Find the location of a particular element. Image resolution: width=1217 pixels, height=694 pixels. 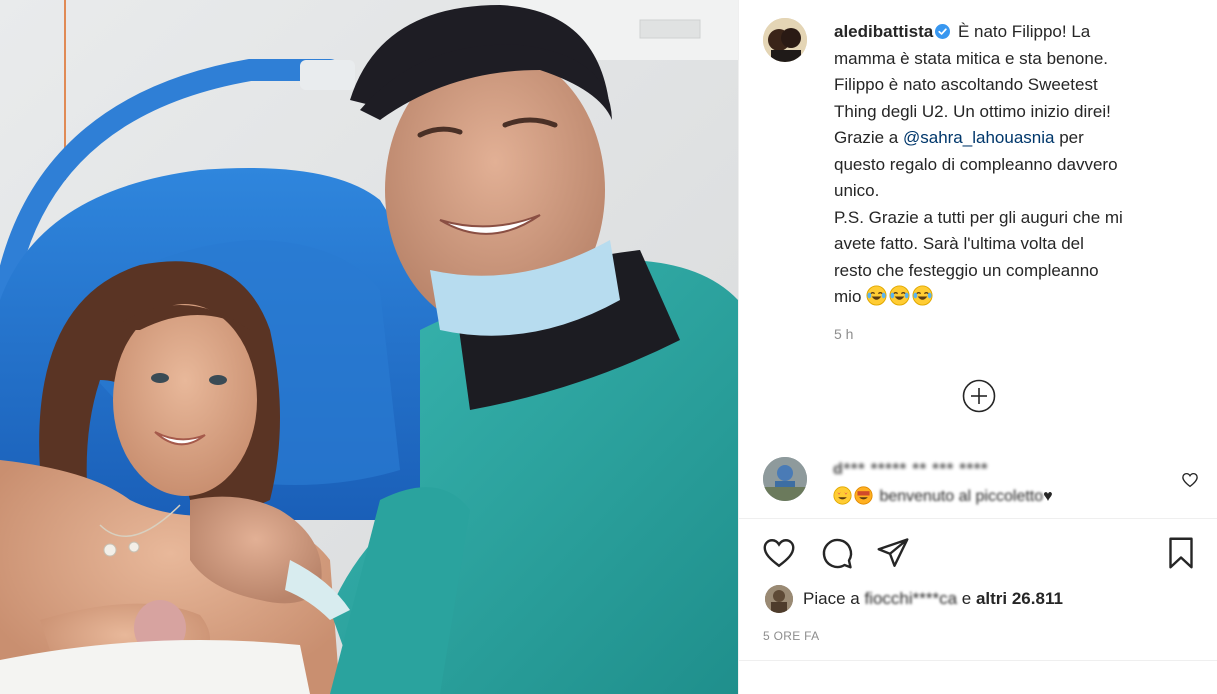

load-more-comments-button is located at coordinates (979, 396).